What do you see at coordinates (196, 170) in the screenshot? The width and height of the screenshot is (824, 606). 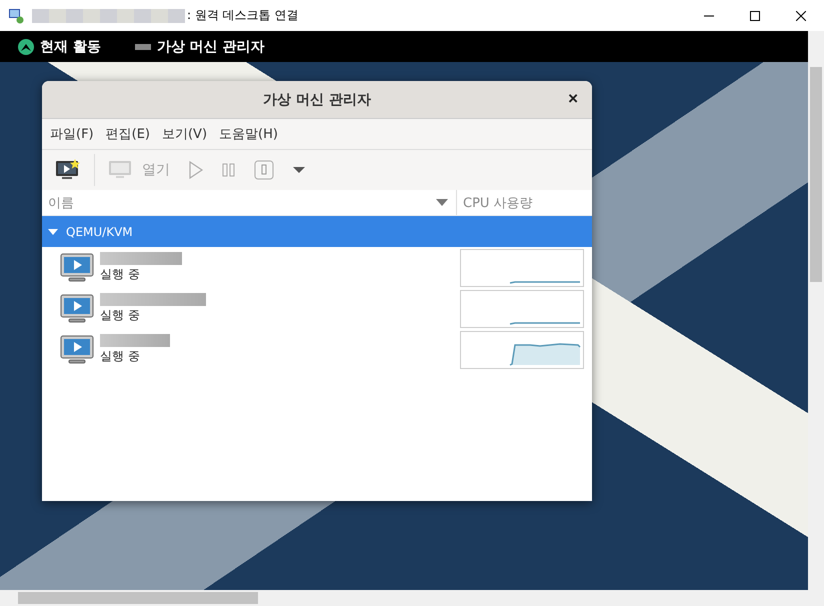 I see `play-icon` at bounding box center [196, 170].